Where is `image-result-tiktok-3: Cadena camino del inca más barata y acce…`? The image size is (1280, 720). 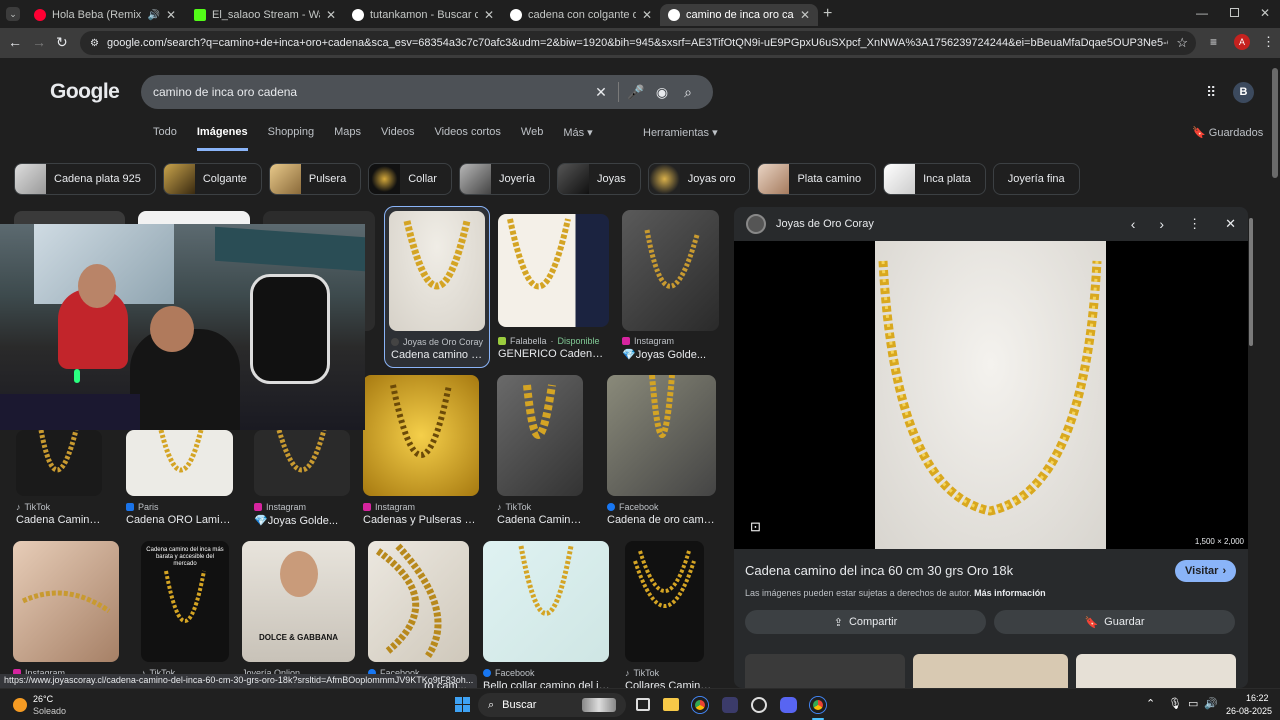 image-result-tiktok-3: Cadena camino del inca más barata y acce… is located at coordinates (185, 611).